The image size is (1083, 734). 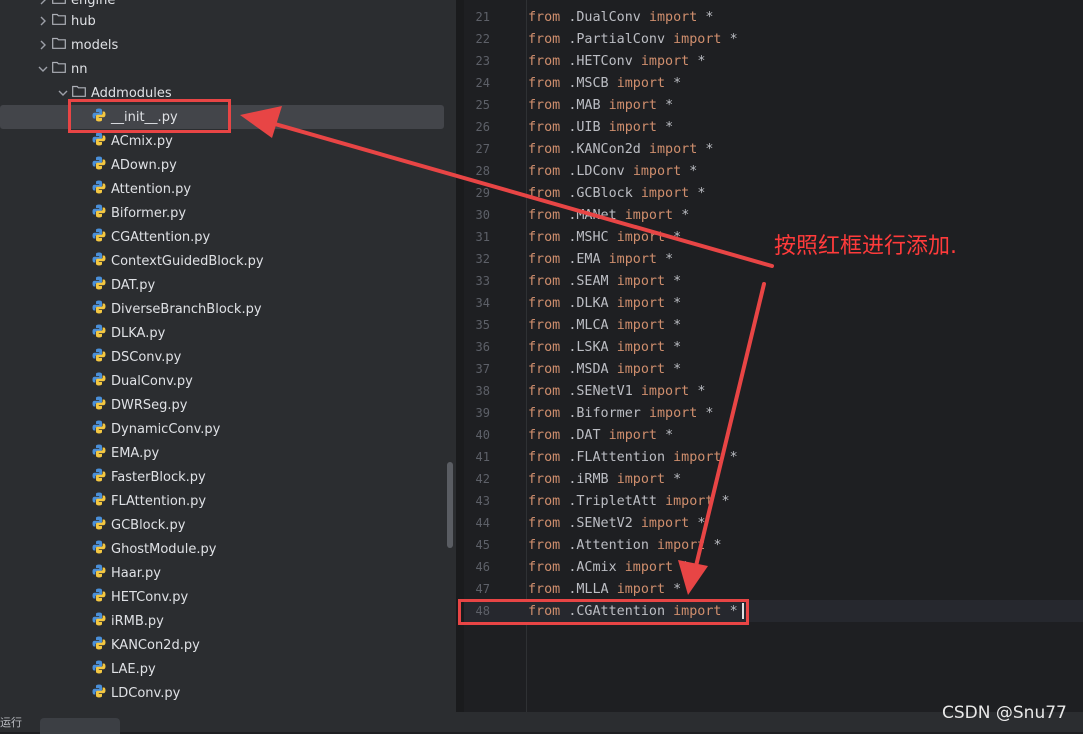 What do you see at coordinates (228, 285) in the screenshot?
I see `tree-file-item: DAT.py` at bounding box center [228, 285].